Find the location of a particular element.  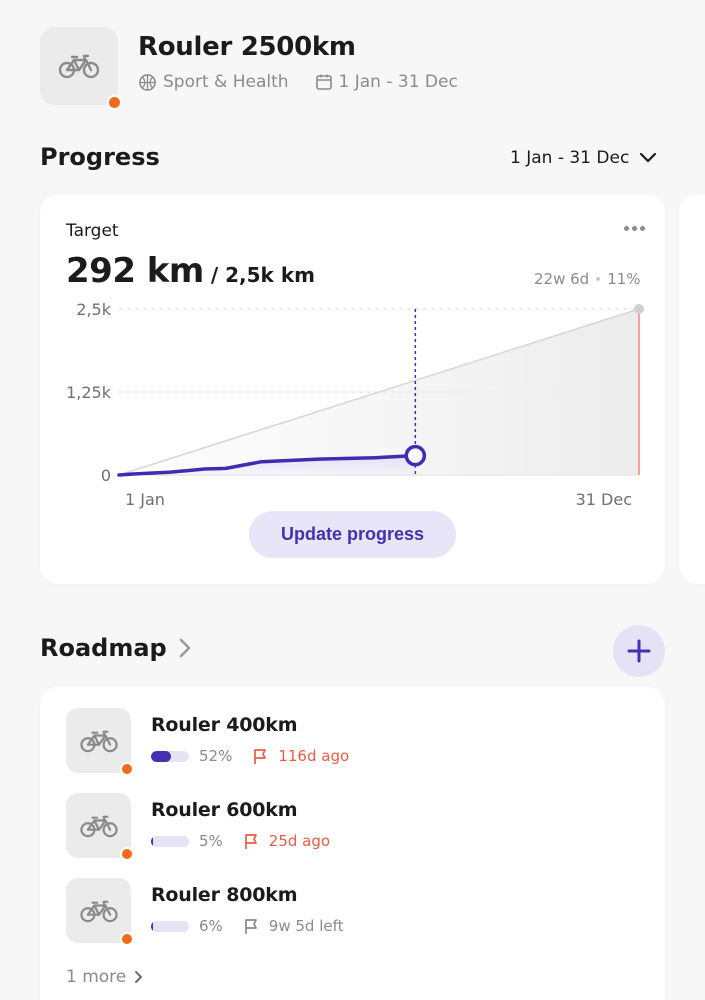

target-label: Target is located at coordinates (92, 231).